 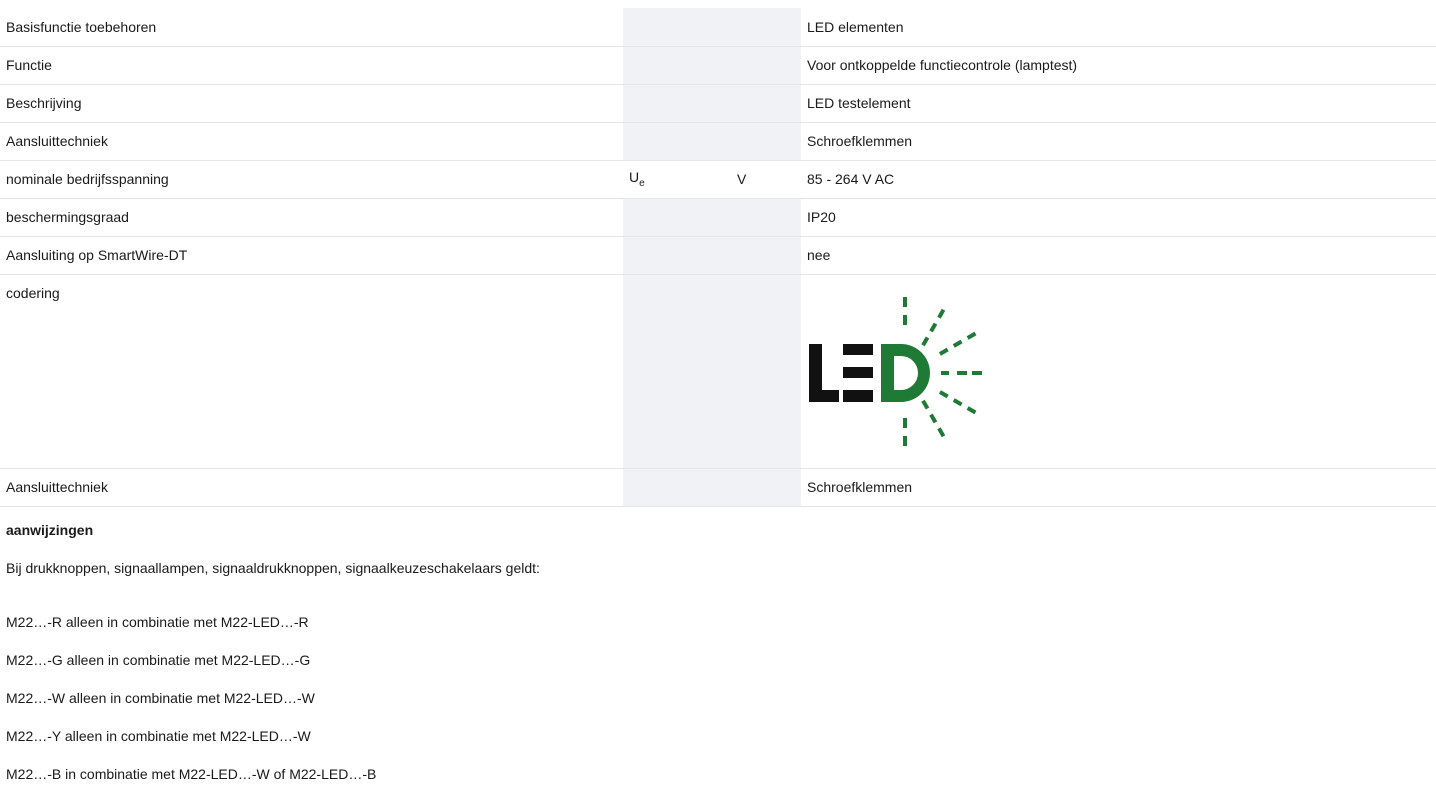 What do you see at coordinates (311, 65) in the screenshot?
I see `spec-label: Functie` at bounding box center [311, 65].